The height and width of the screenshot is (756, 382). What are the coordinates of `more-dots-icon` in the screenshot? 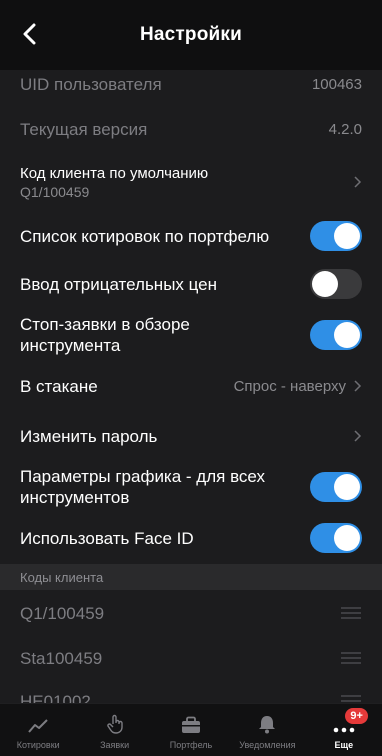 It's located at (344, 730).